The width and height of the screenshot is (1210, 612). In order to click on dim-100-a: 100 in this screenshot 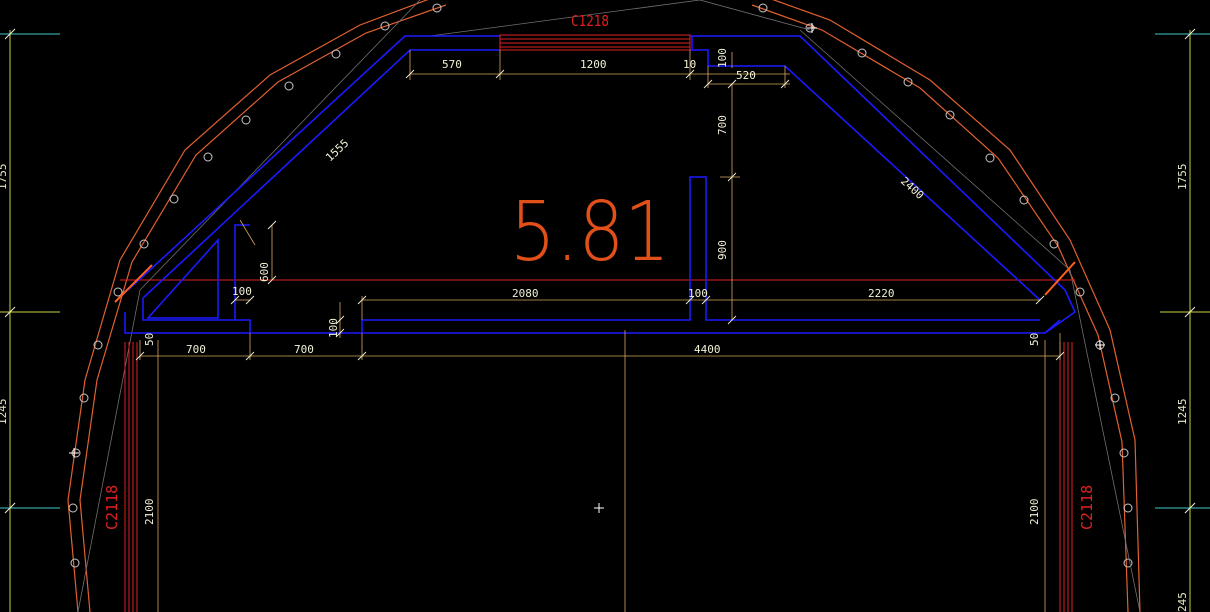, I will do `click(242, 291)`.